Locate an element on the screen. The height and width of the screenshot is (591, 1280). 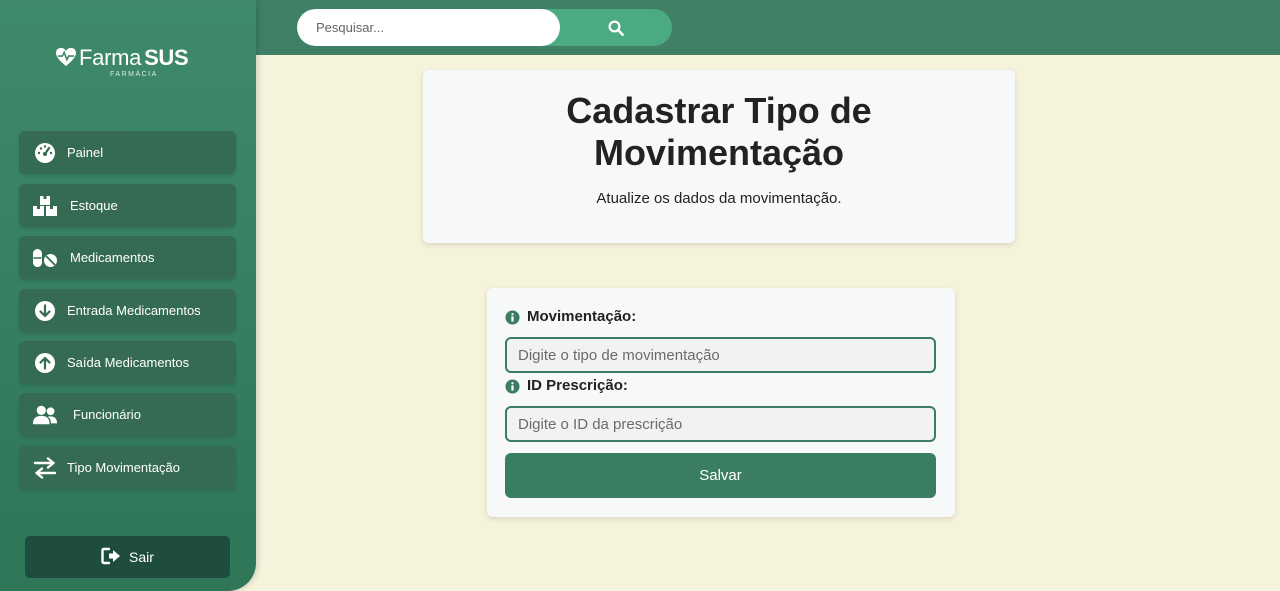
sidebar-item-label: Painel is located at coordinates (85, 152).